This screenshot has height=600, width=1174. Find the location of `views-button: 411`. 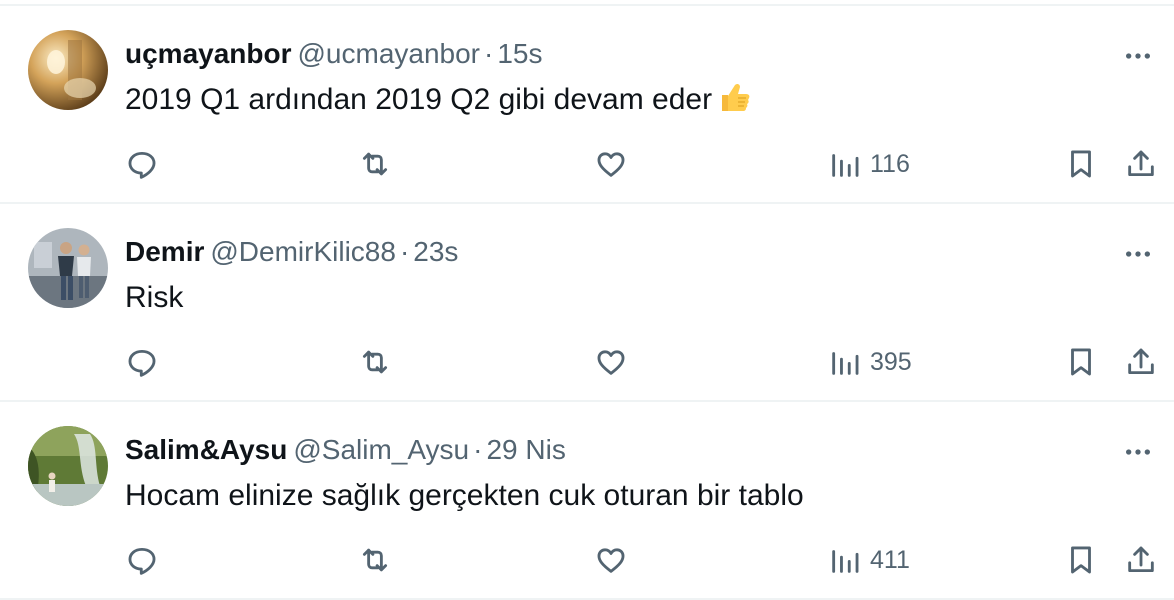

views-button: 411 is located at coordinates (869, 560).